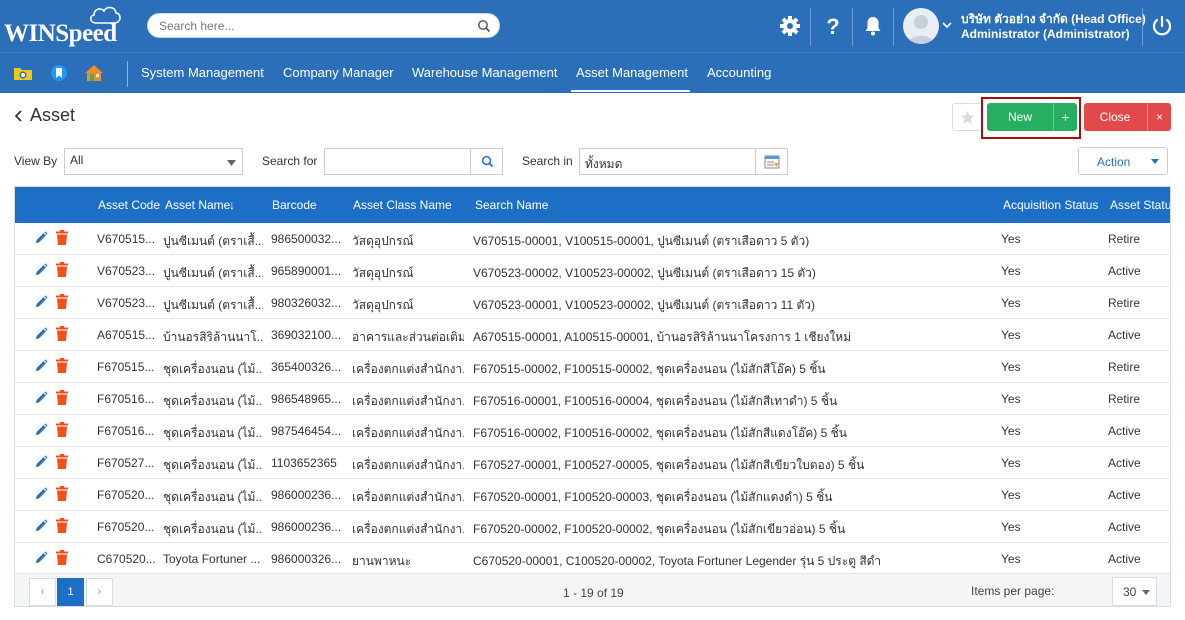 This screenshot has width=1185, height=620. I want to click on col-barcode: Barcode, so click(294, 205).